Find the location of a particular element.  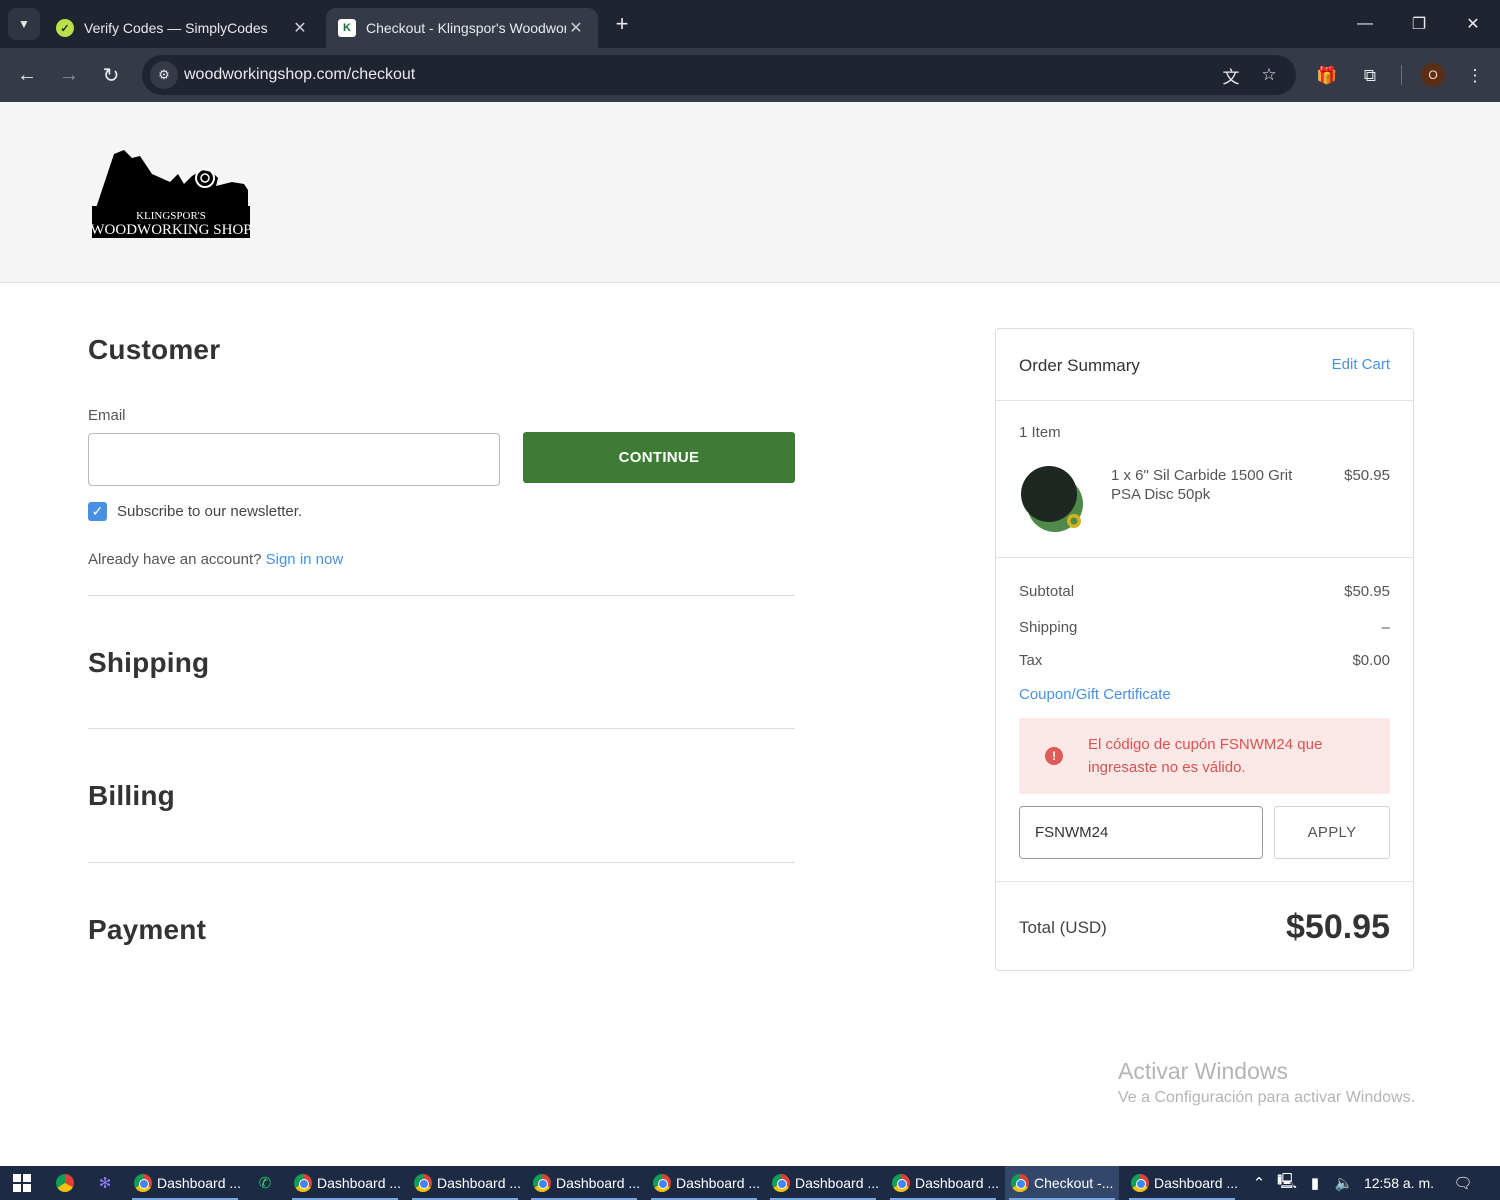

forward-button: → is located at coordinates (69, 75).